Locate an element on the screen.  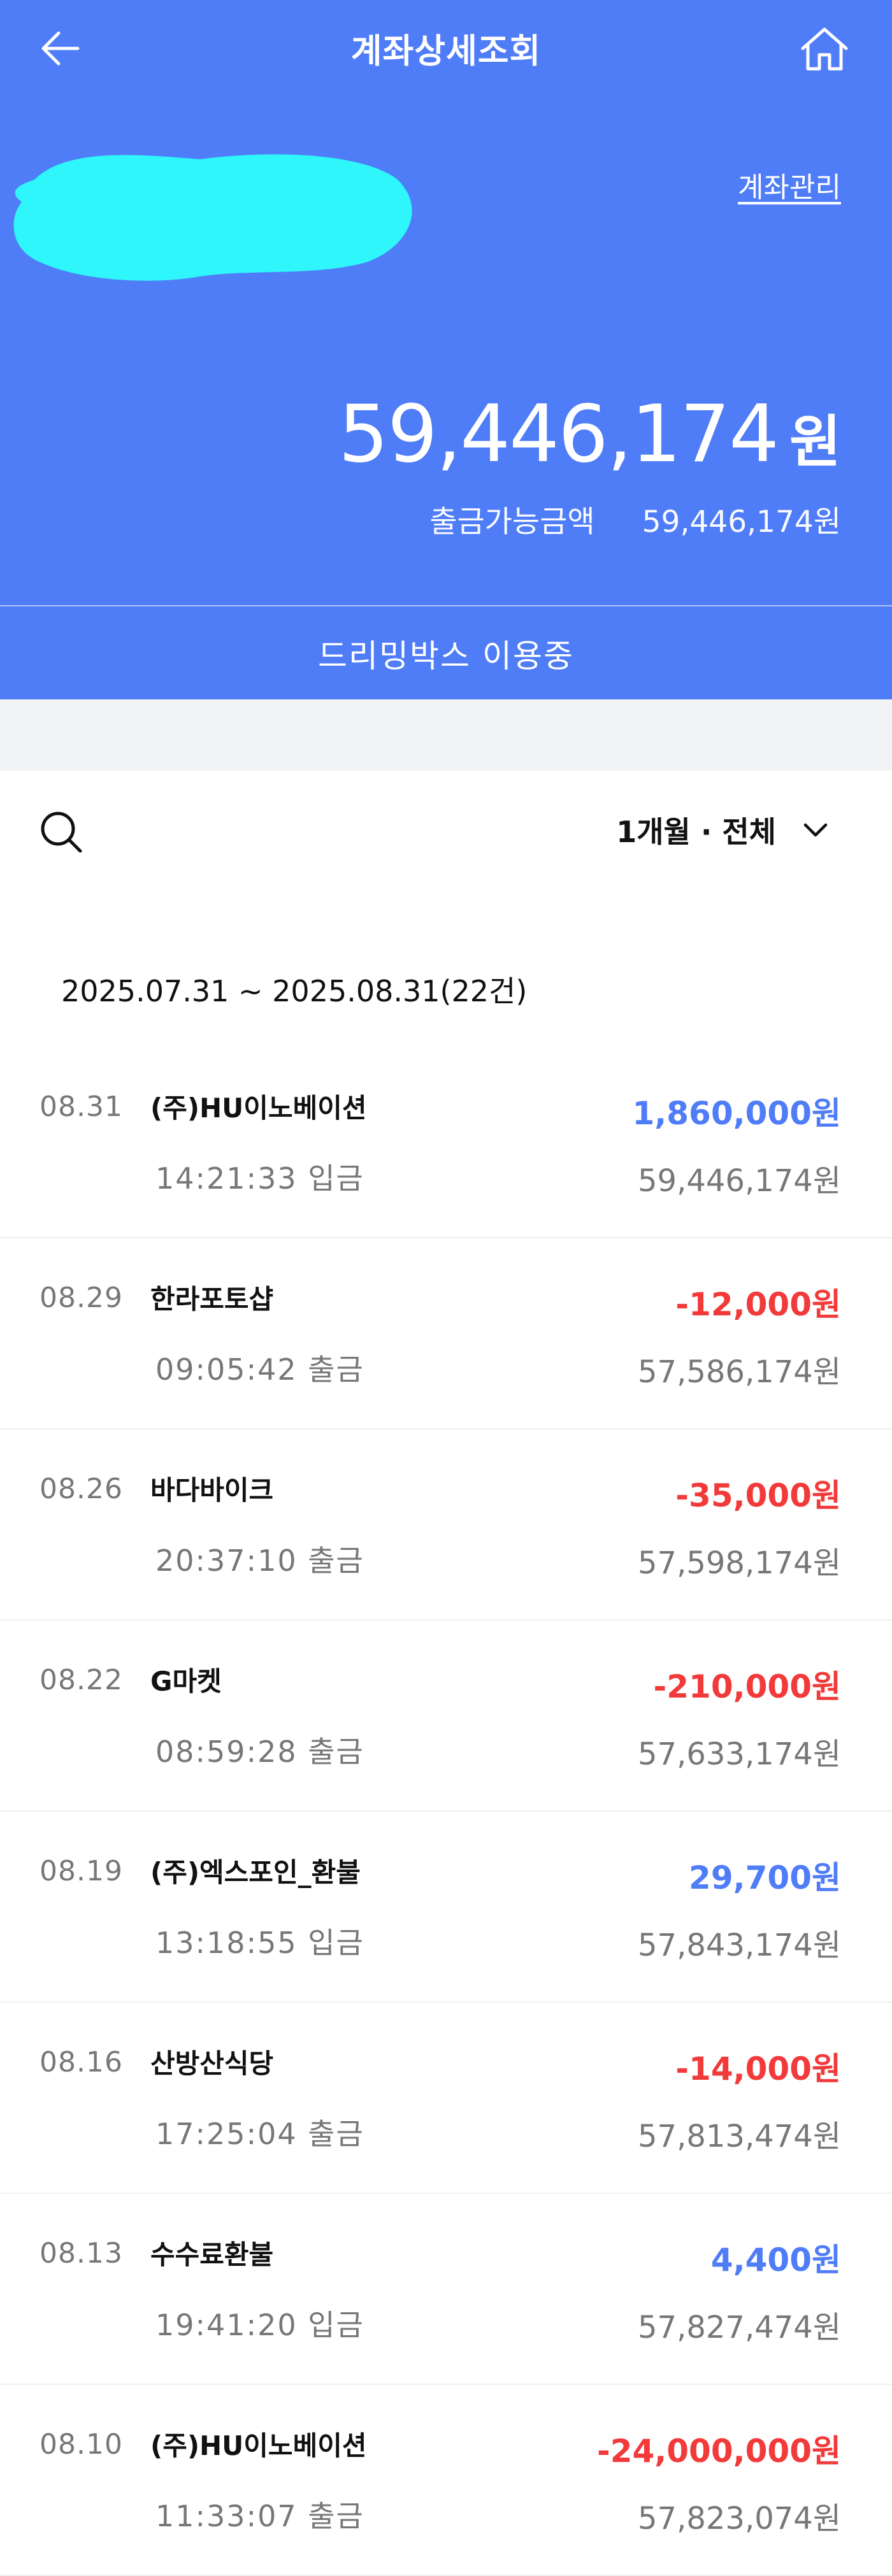
top-bar: 계좌상세조회 is located at coordinates (446, 48).